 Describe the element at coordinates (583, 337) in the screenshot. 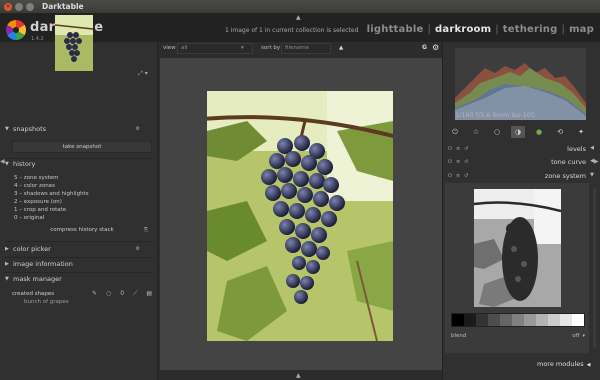

I see `blend-dropdown-icon: ▾` at that location.